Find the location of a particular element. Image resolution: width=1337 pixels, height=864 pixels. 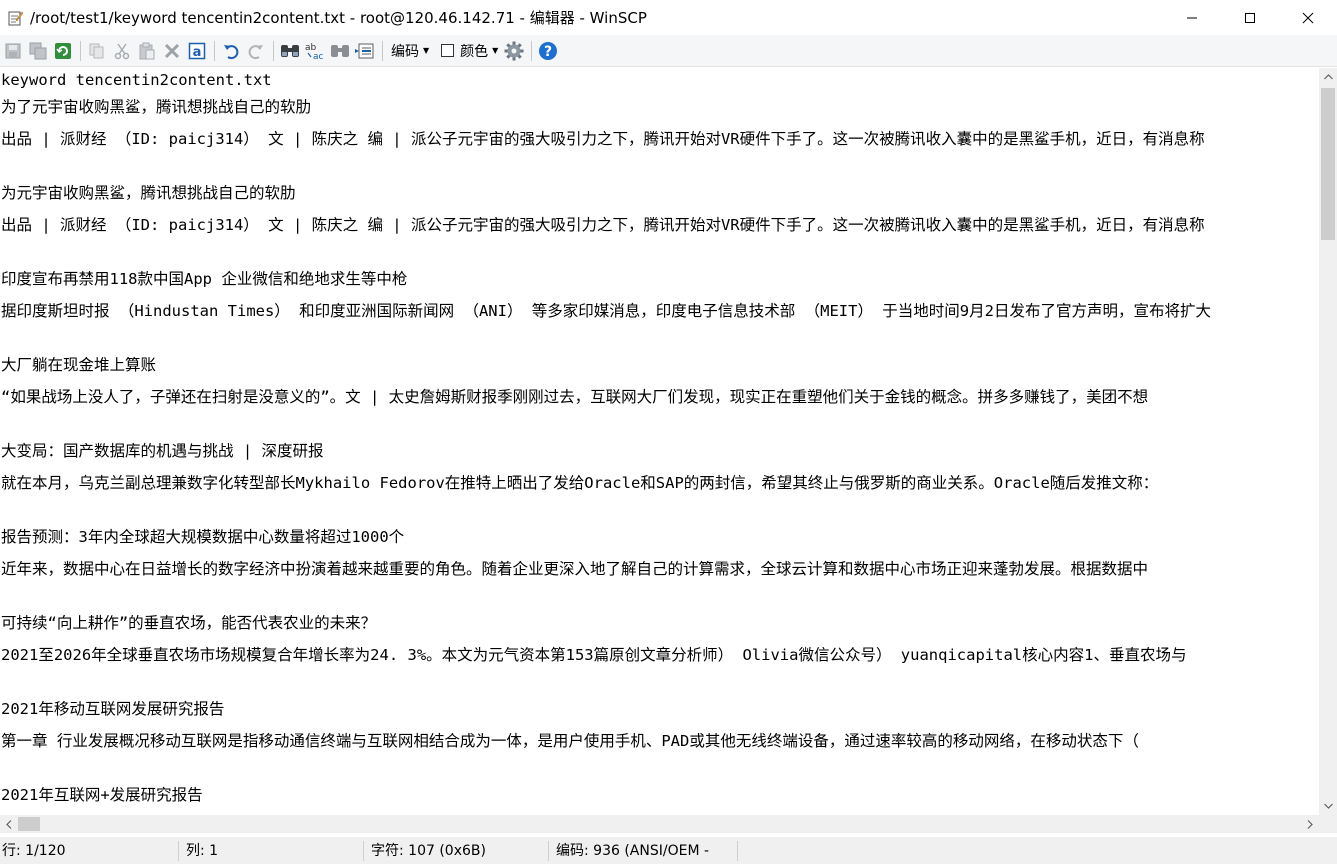

undo-button is located at coordinates (231, 51).